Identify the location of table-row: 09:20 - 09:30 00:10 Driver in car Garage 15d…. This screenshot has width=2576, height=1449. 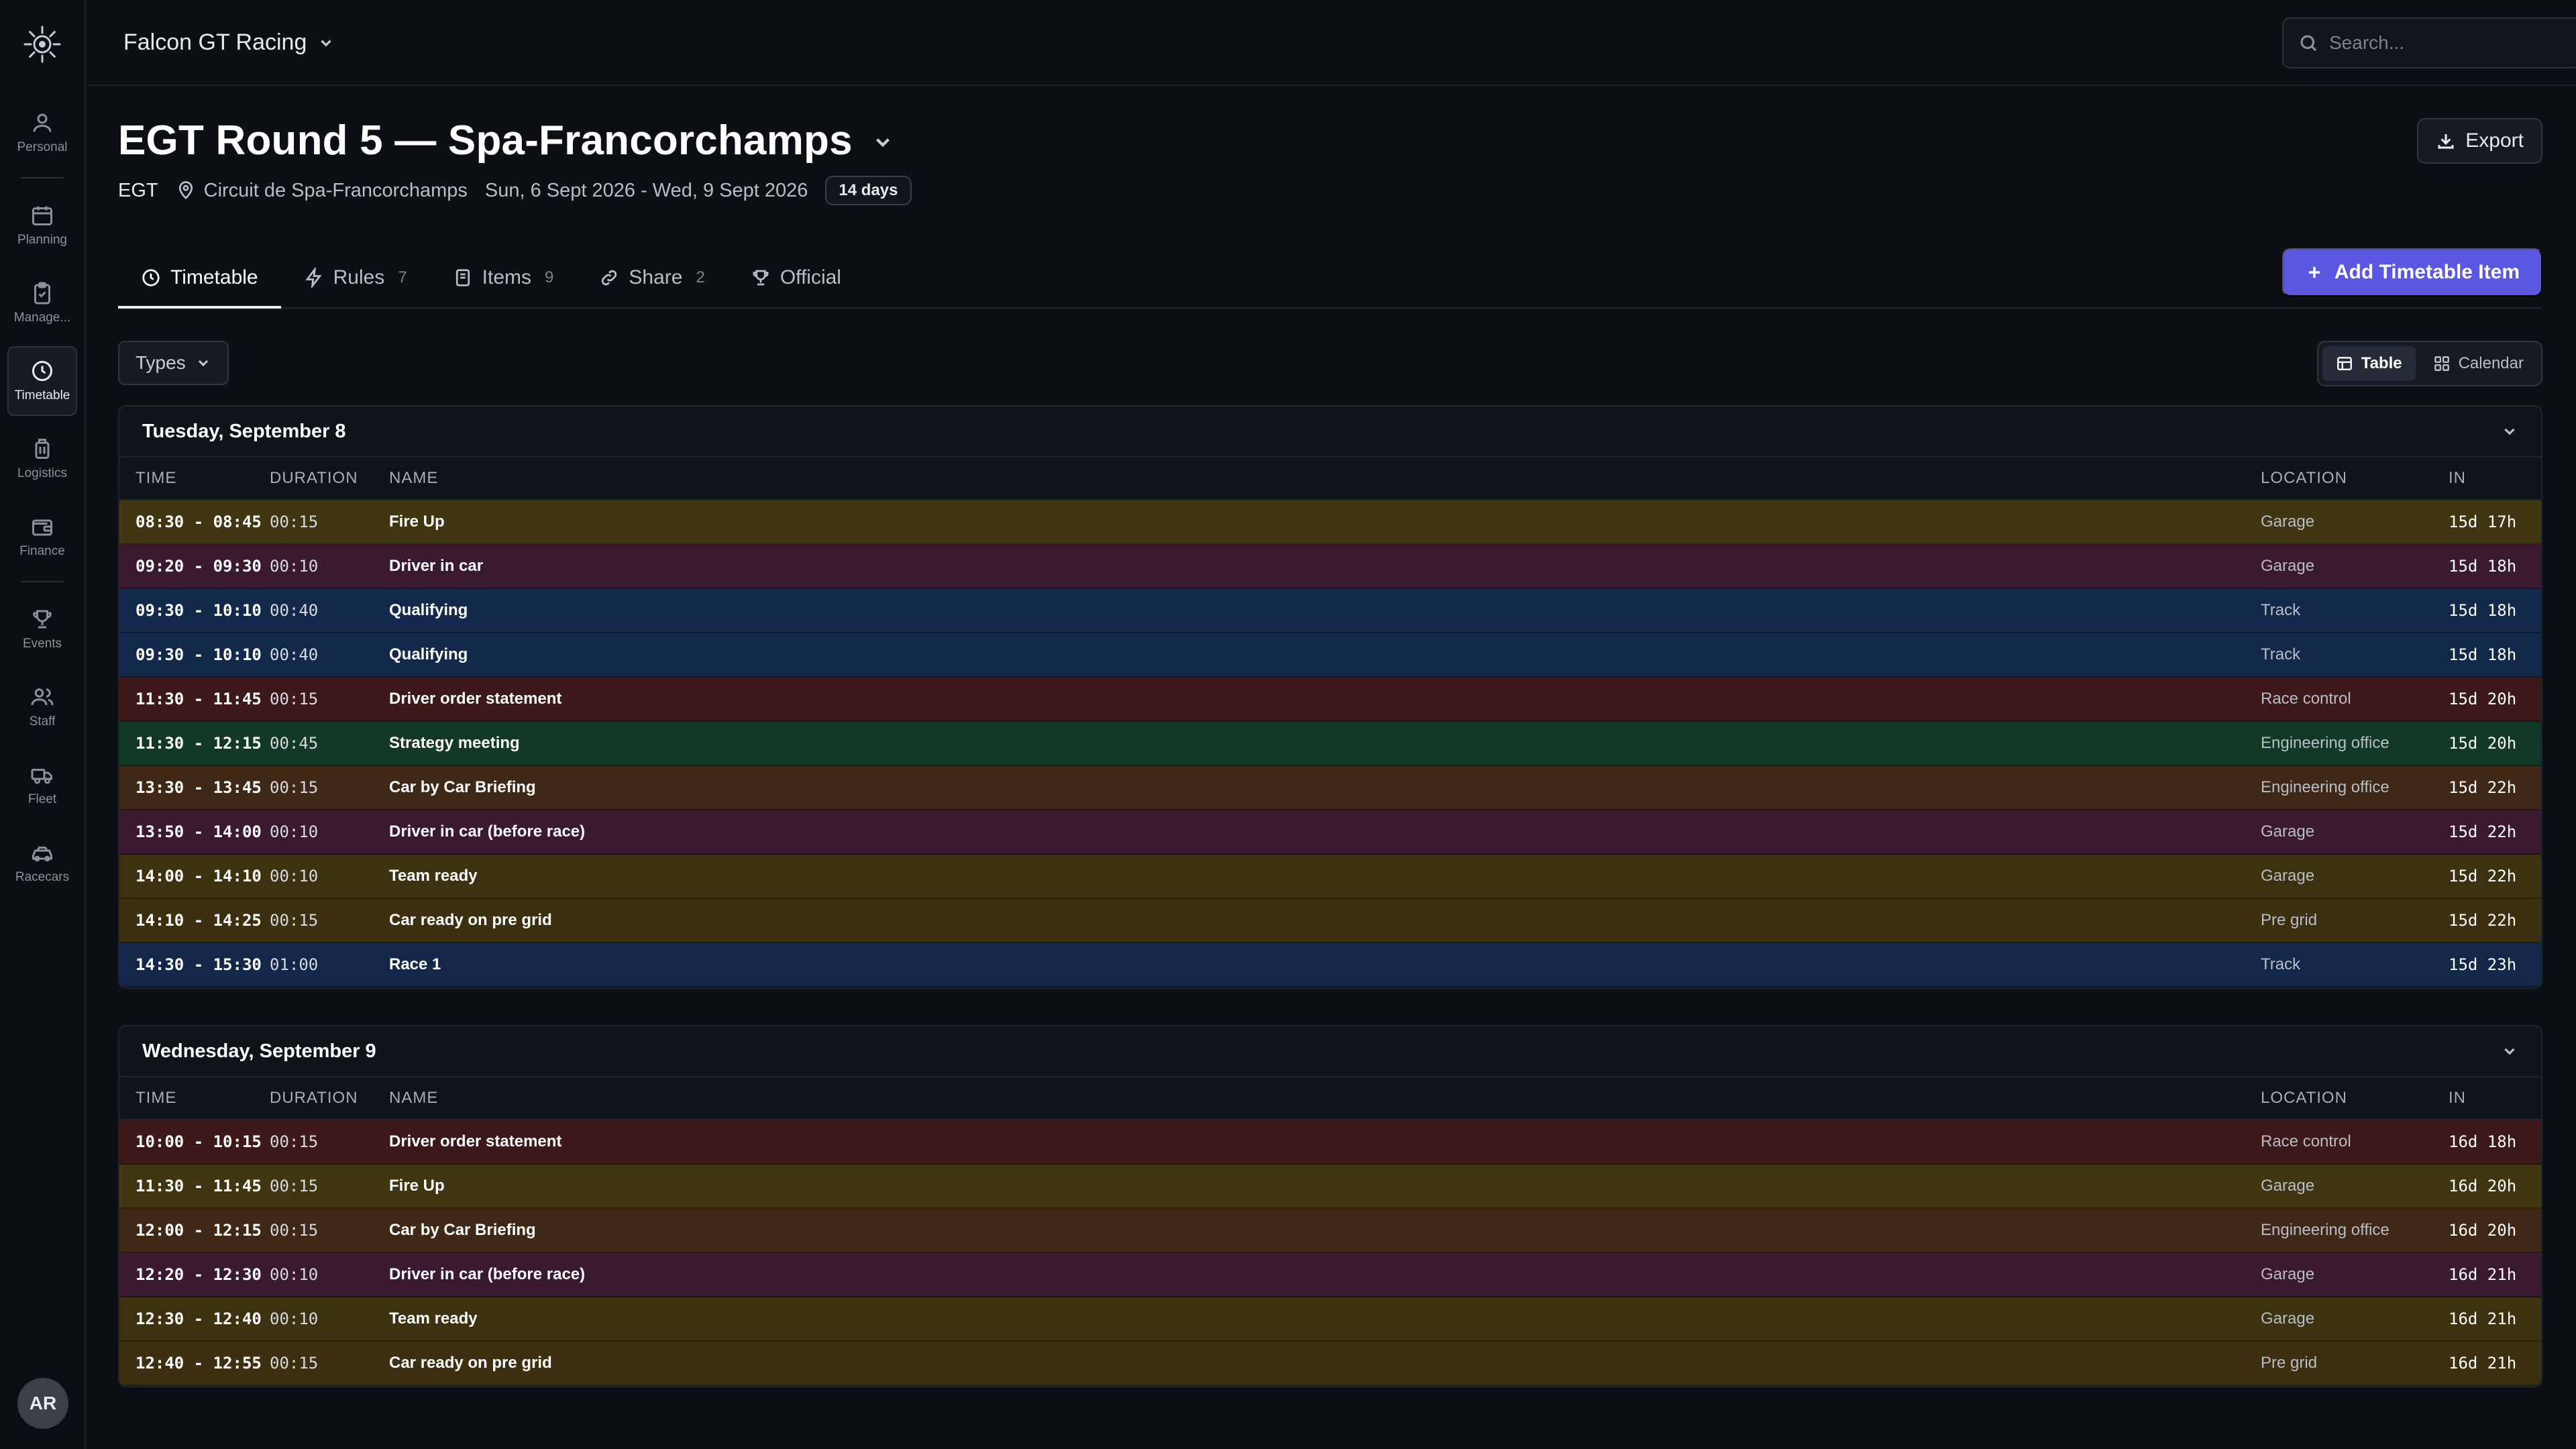
(1330, 567).